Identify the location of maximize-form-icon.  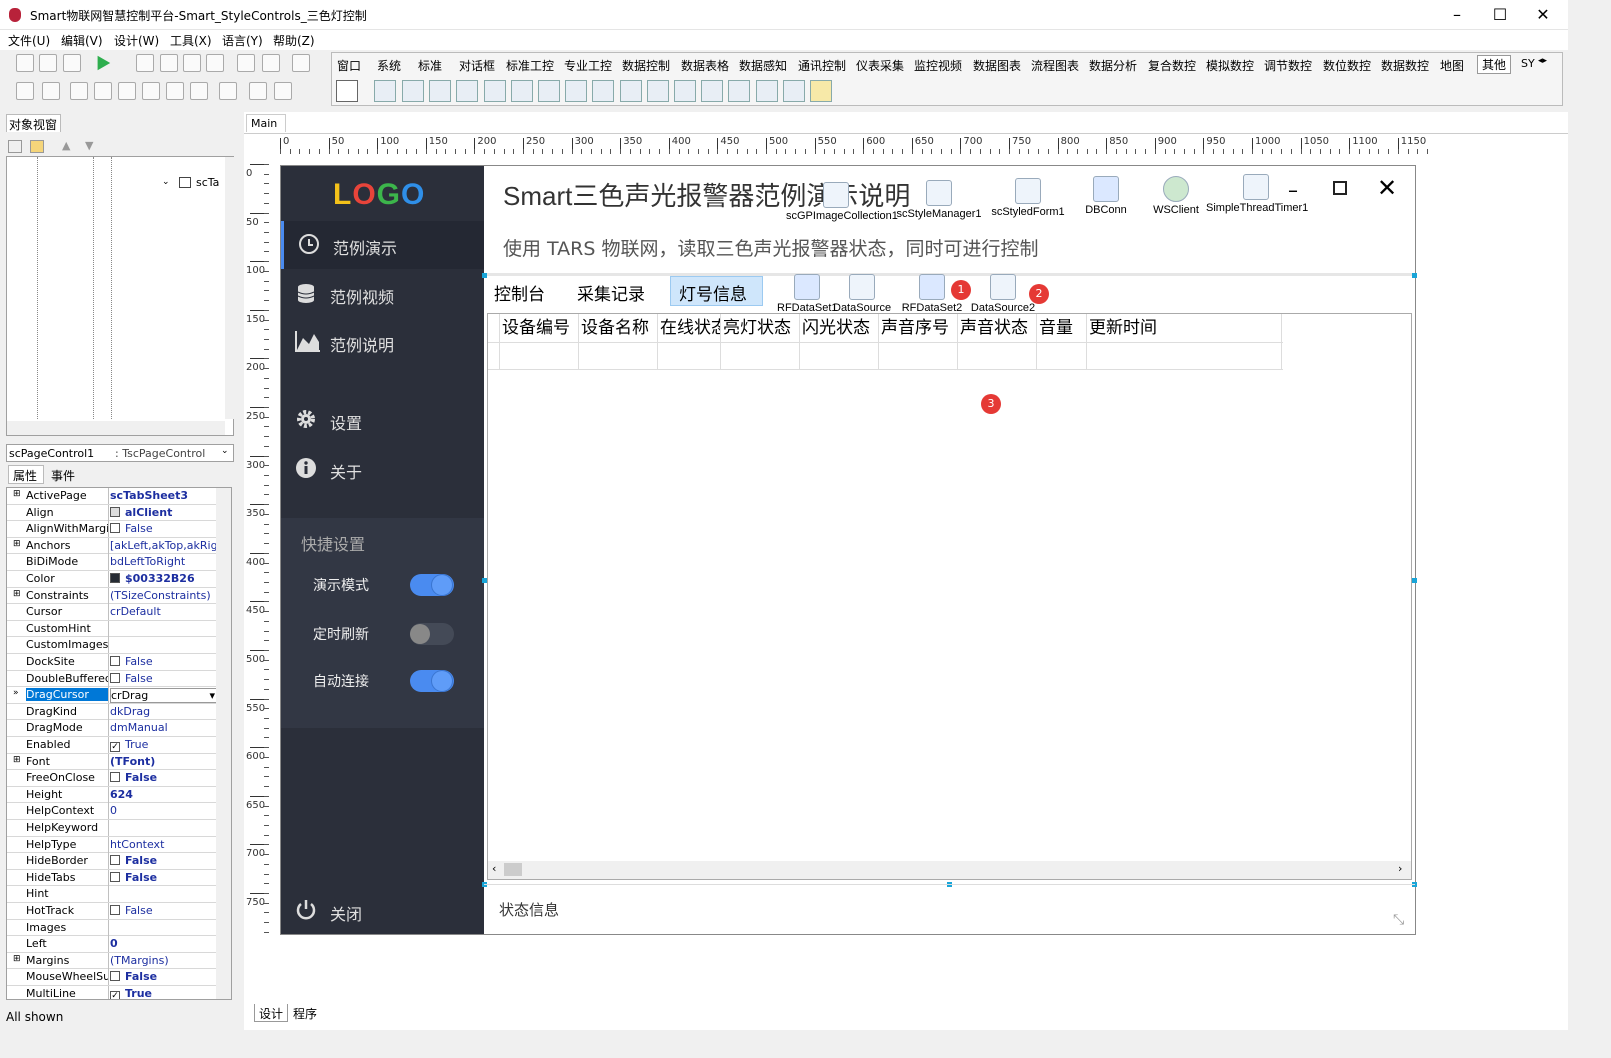
(1340, 188).